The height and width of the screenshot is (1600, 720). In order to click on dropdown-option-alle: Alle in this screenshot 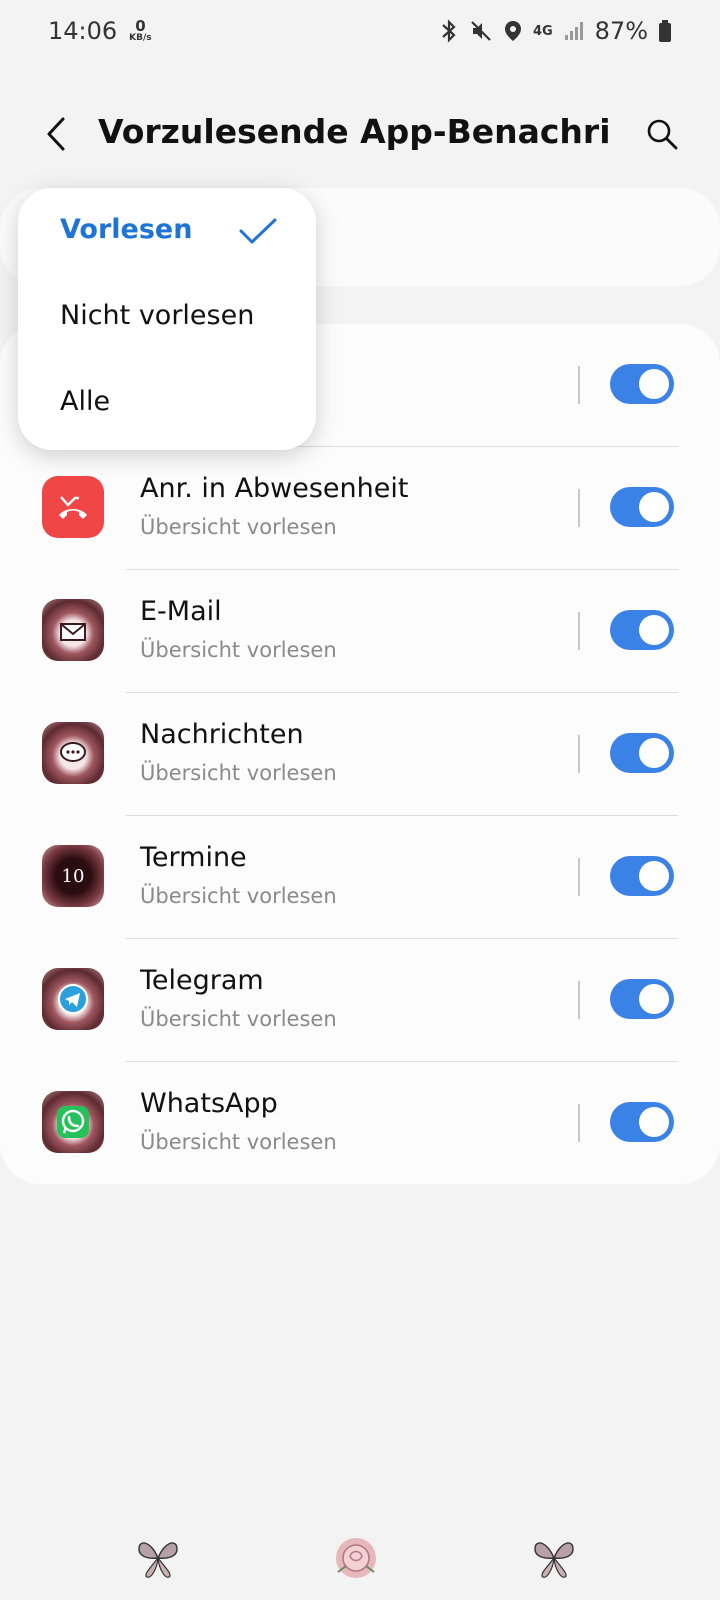, I will do `click(85, 401)`.